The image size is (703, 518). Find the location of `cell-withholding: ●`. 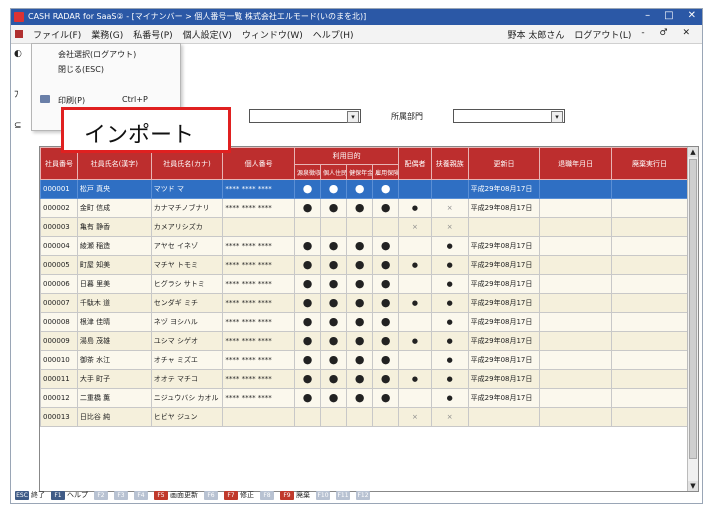

cell-withholding: ● is located at coordinates (307, 246).